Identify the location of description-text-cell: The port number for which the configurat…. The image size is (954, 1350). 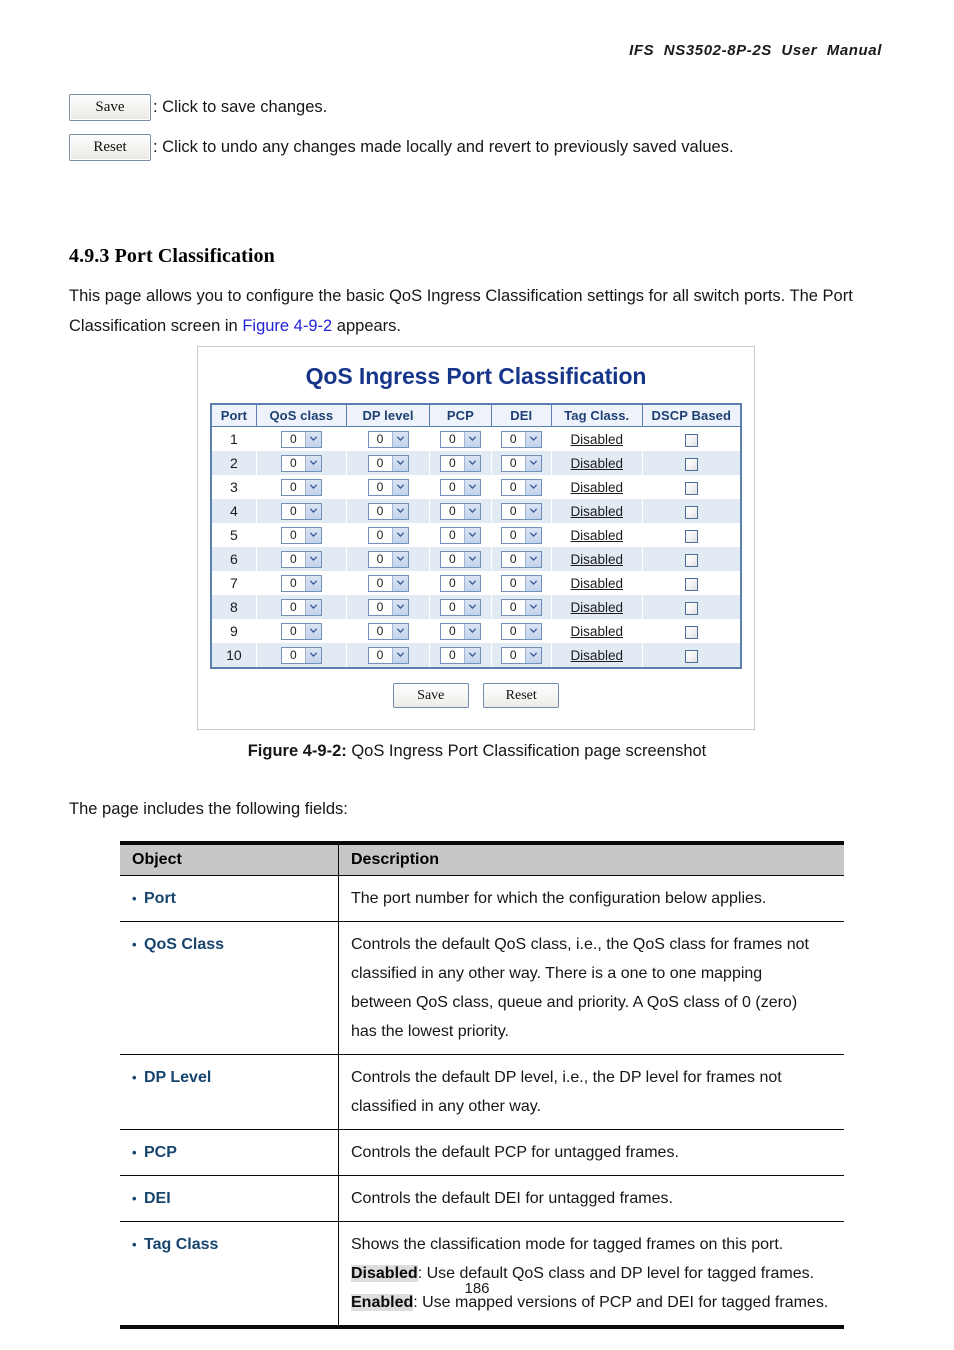
(591, 898).